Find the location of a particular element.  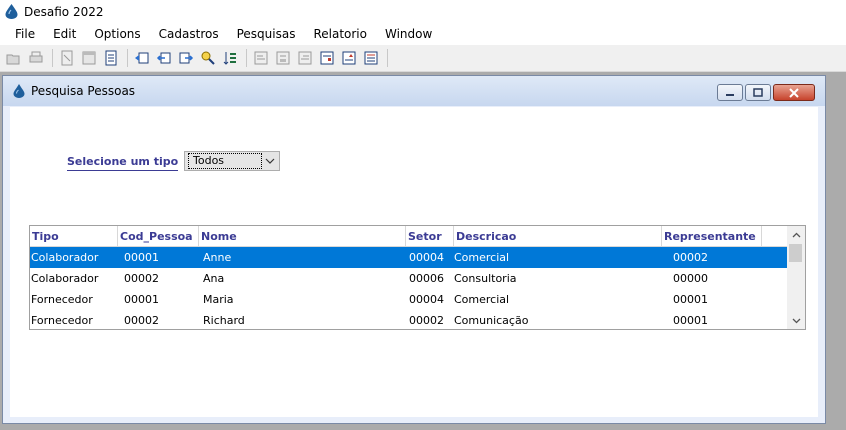

column-header-descricao: Descricao is located at coordinates (558, 236).